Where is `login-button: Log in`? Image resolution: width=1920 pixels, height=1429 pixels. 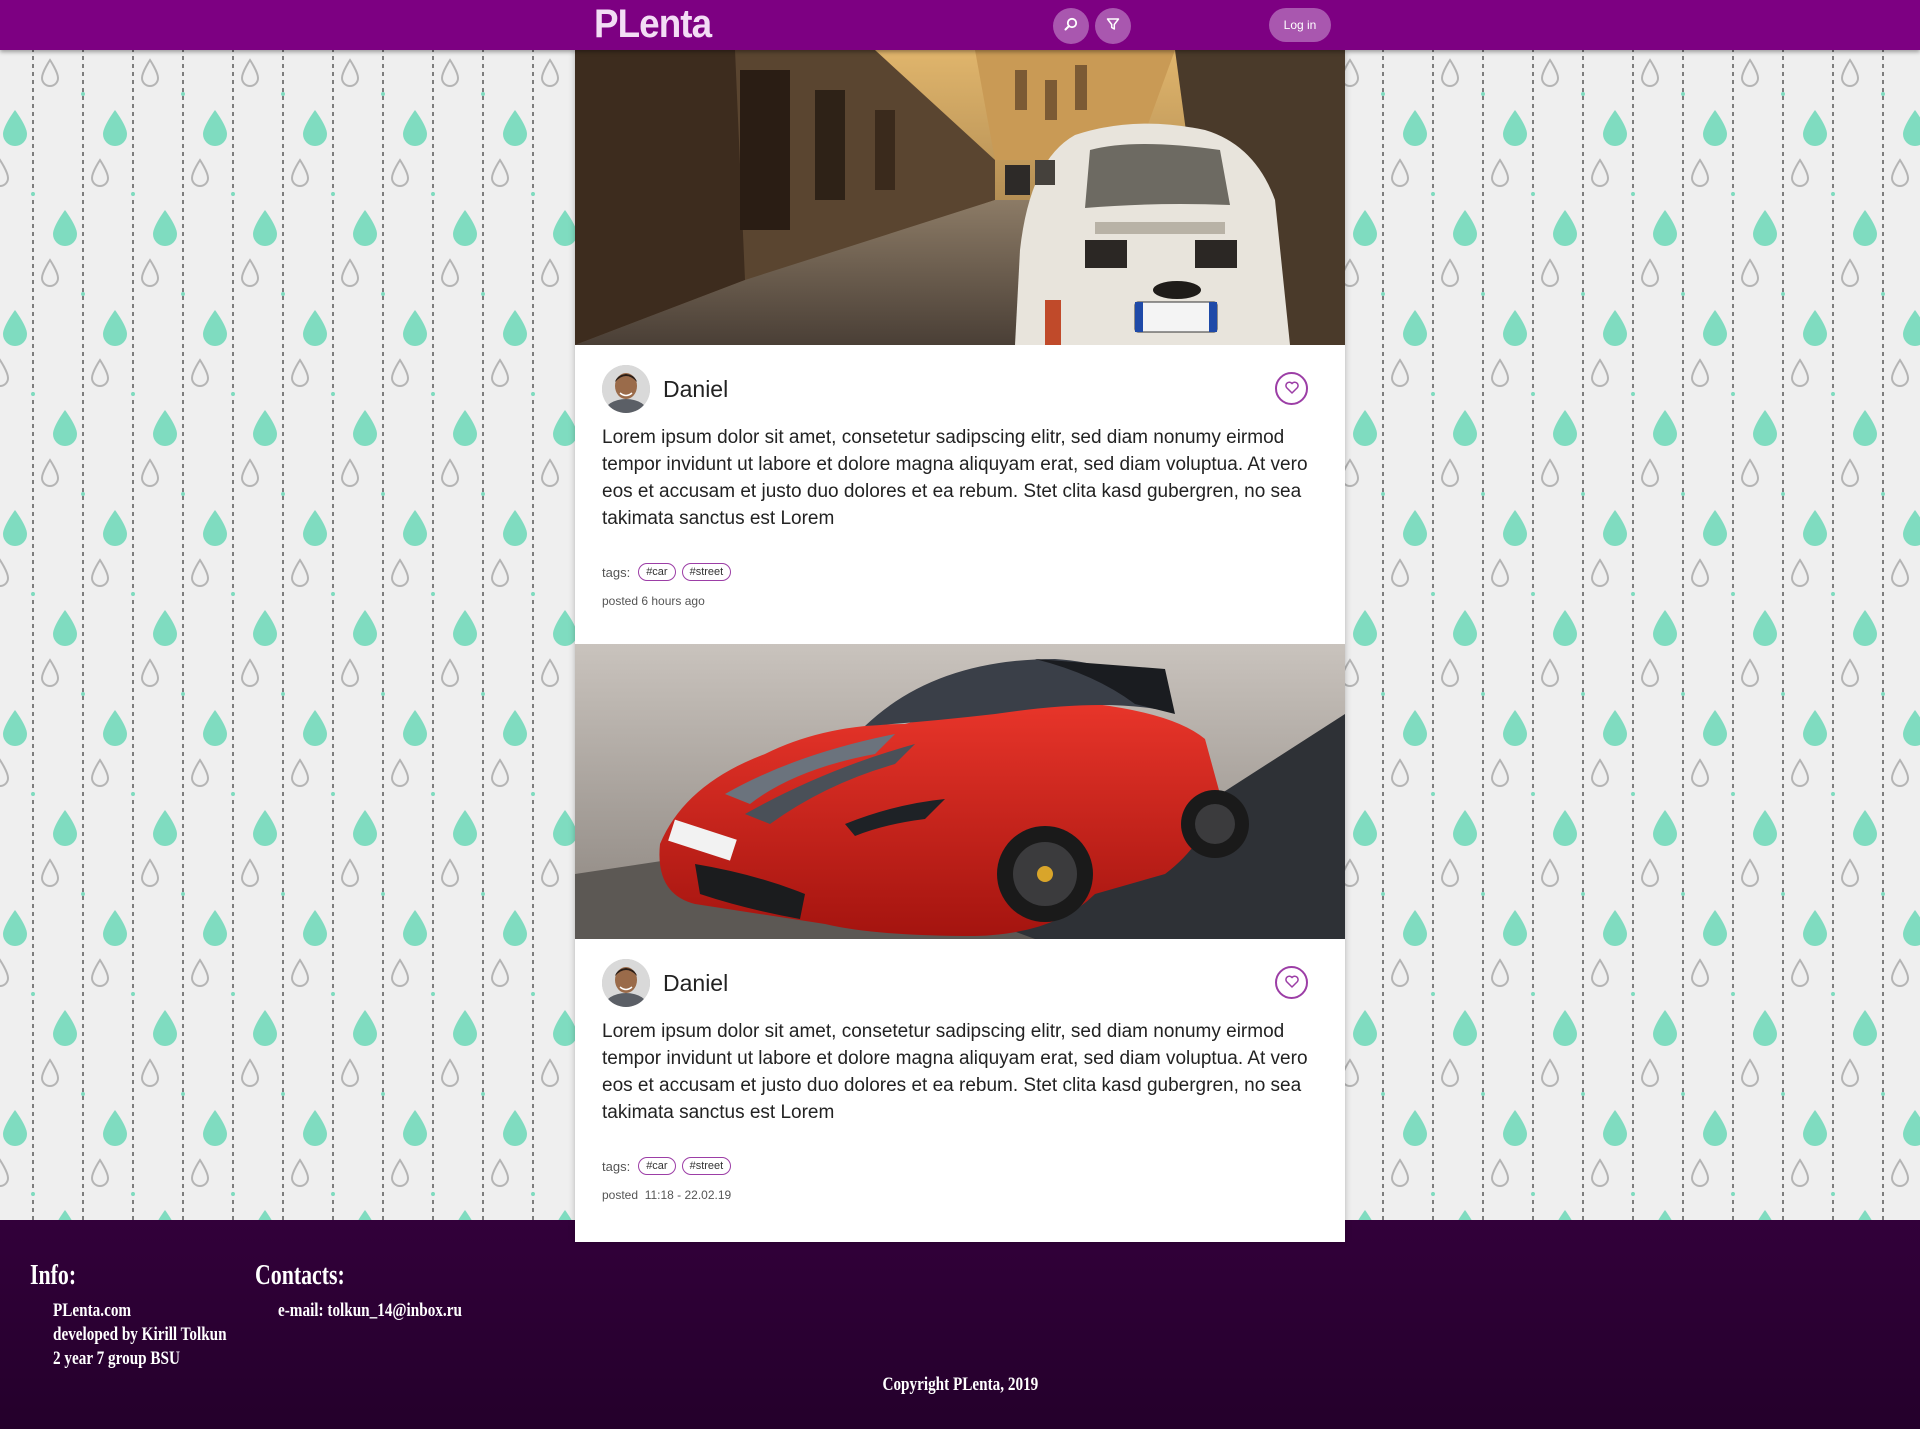 login-button: Log in is located at coordinates (1300, 25).